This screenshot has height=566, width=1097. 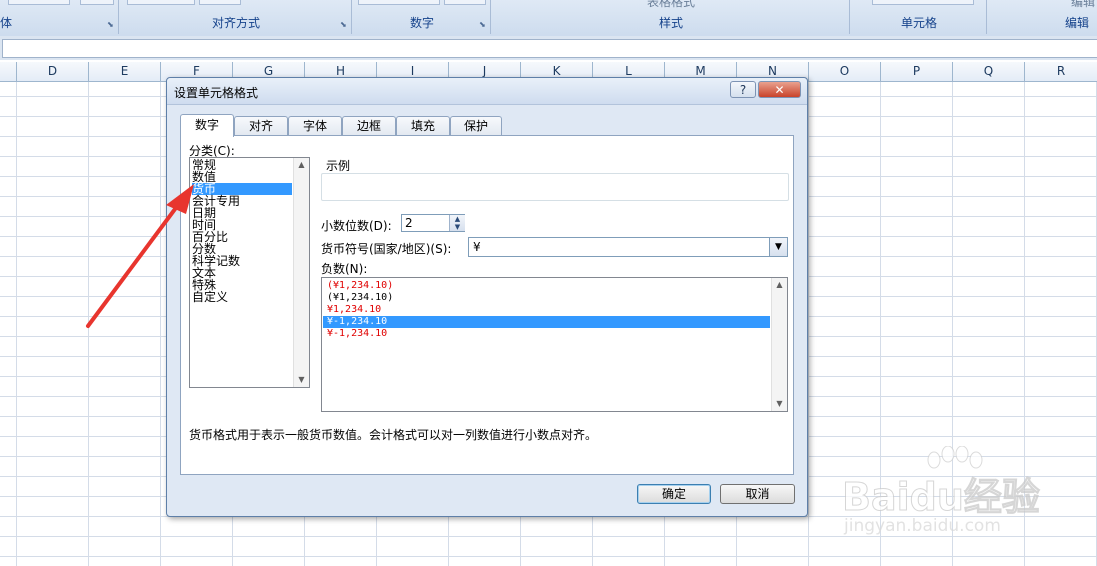 What do you see at coordinates (546, 310) in the screenshot?
I see `negative-format-item: ¥1,234.10` at bounding box center [546, 310].